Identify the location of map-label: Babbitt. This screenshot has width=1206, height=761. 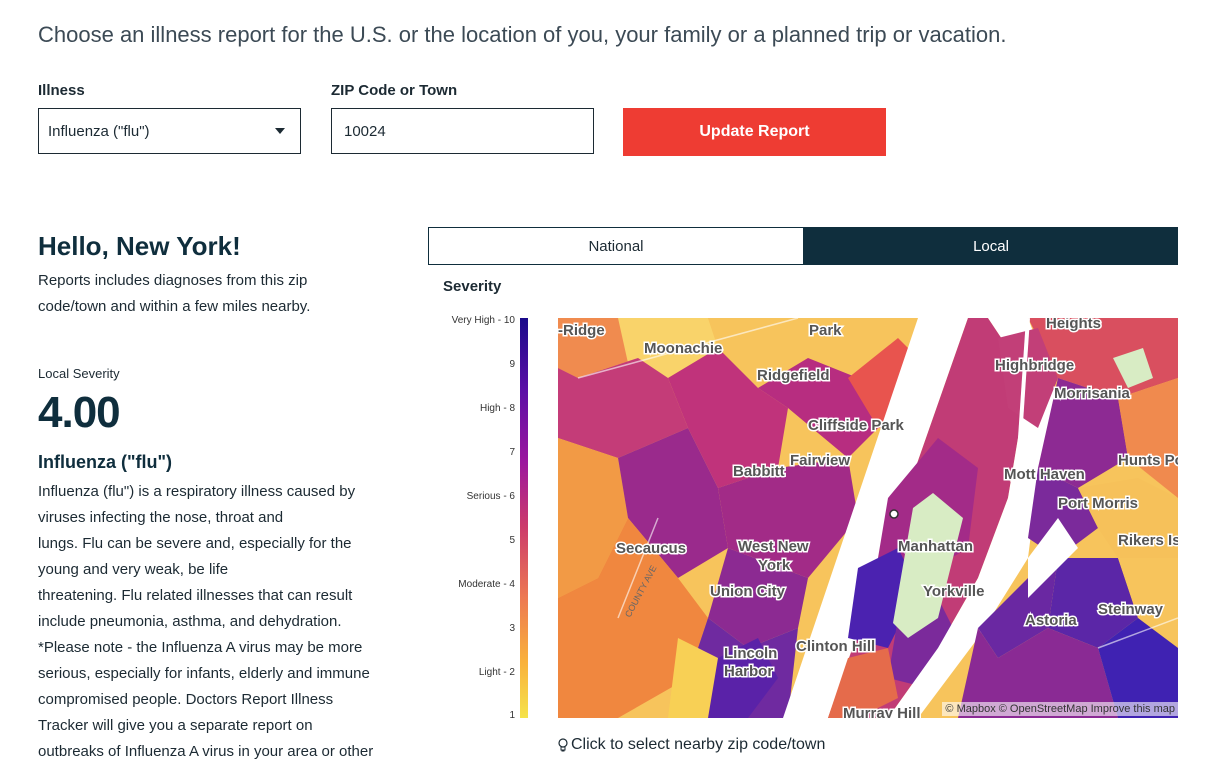
(759, 471).